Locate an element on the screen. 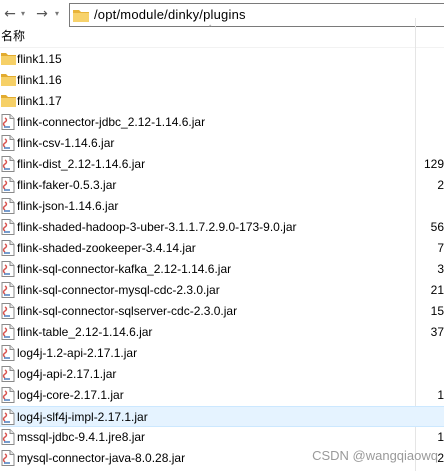  file-size: 15 is located at coordinates (437, 311).